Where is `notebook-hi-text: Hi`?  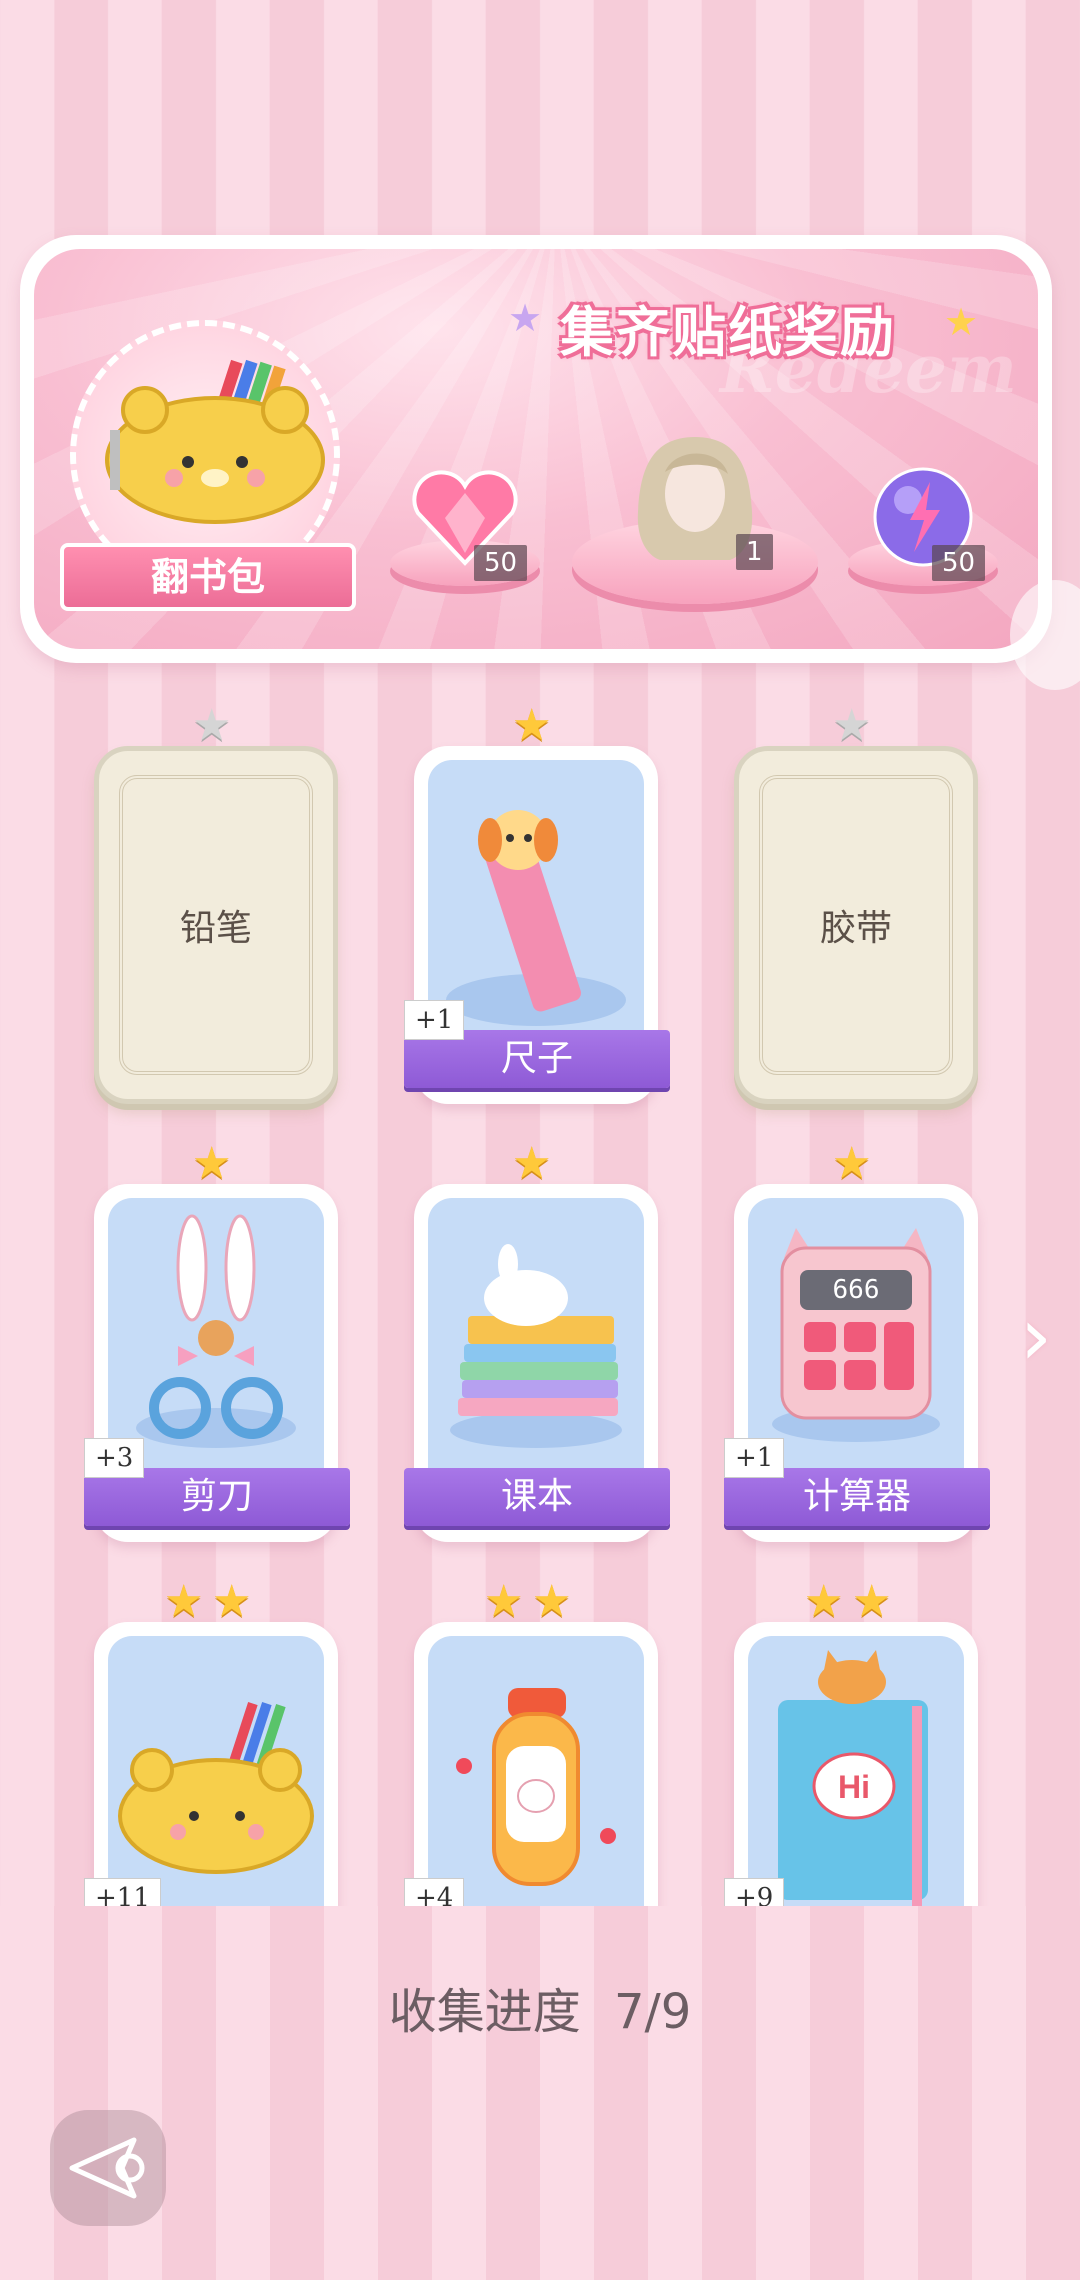 notebook-hi-text: Hi is located at coordinates (854, 1787).